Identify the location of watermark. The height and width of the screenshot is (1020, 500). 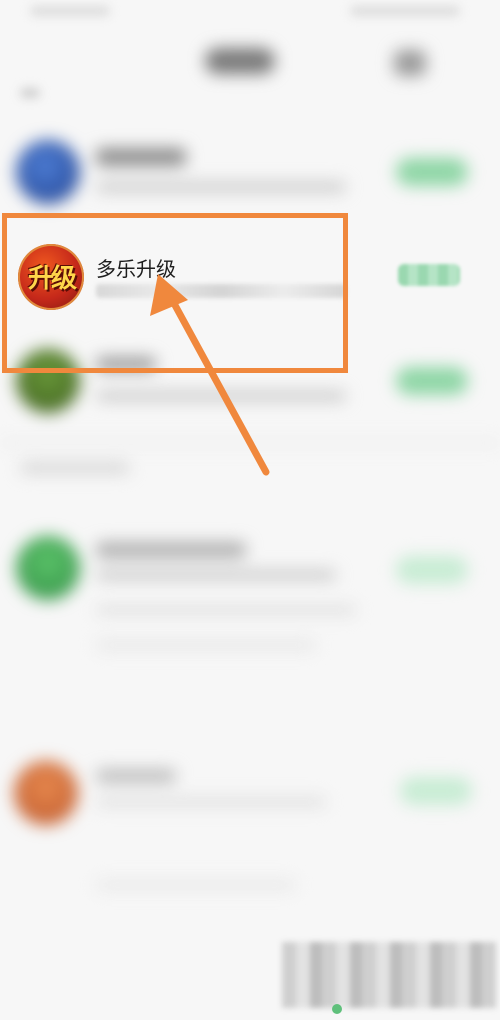
(389, 975).